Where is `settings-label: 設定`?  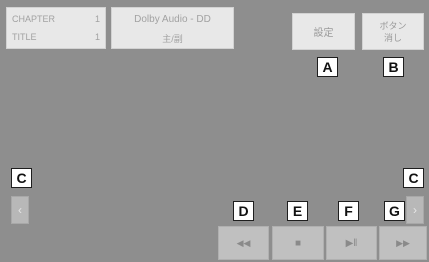
settings-label: 設定 is located at coordinates (323, 33).